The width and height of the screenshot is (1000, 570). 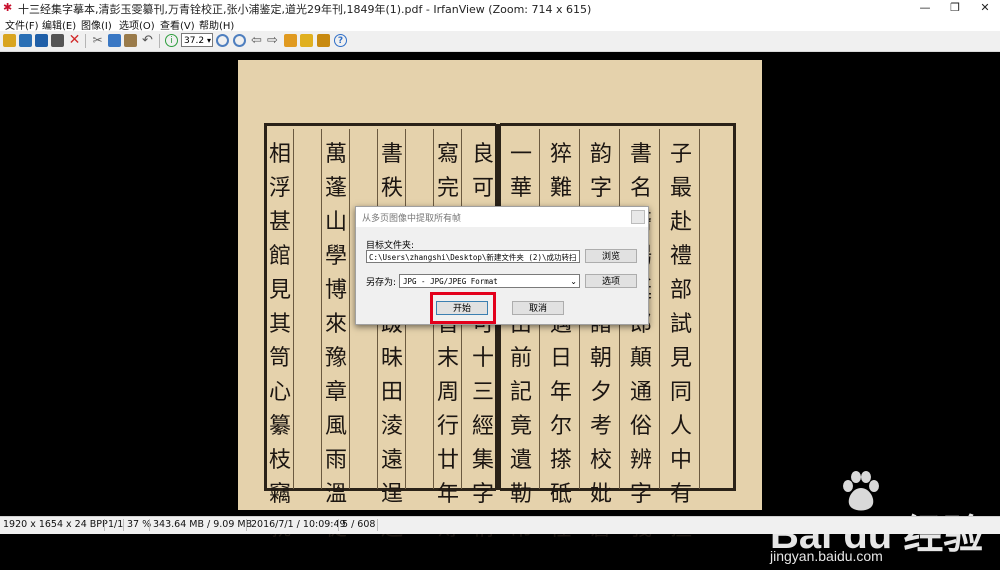 What do you see at coordinates (208, 40) in the screenshot?
I see `chevron-down-icon: ▾` at bounding box center [208, 40].